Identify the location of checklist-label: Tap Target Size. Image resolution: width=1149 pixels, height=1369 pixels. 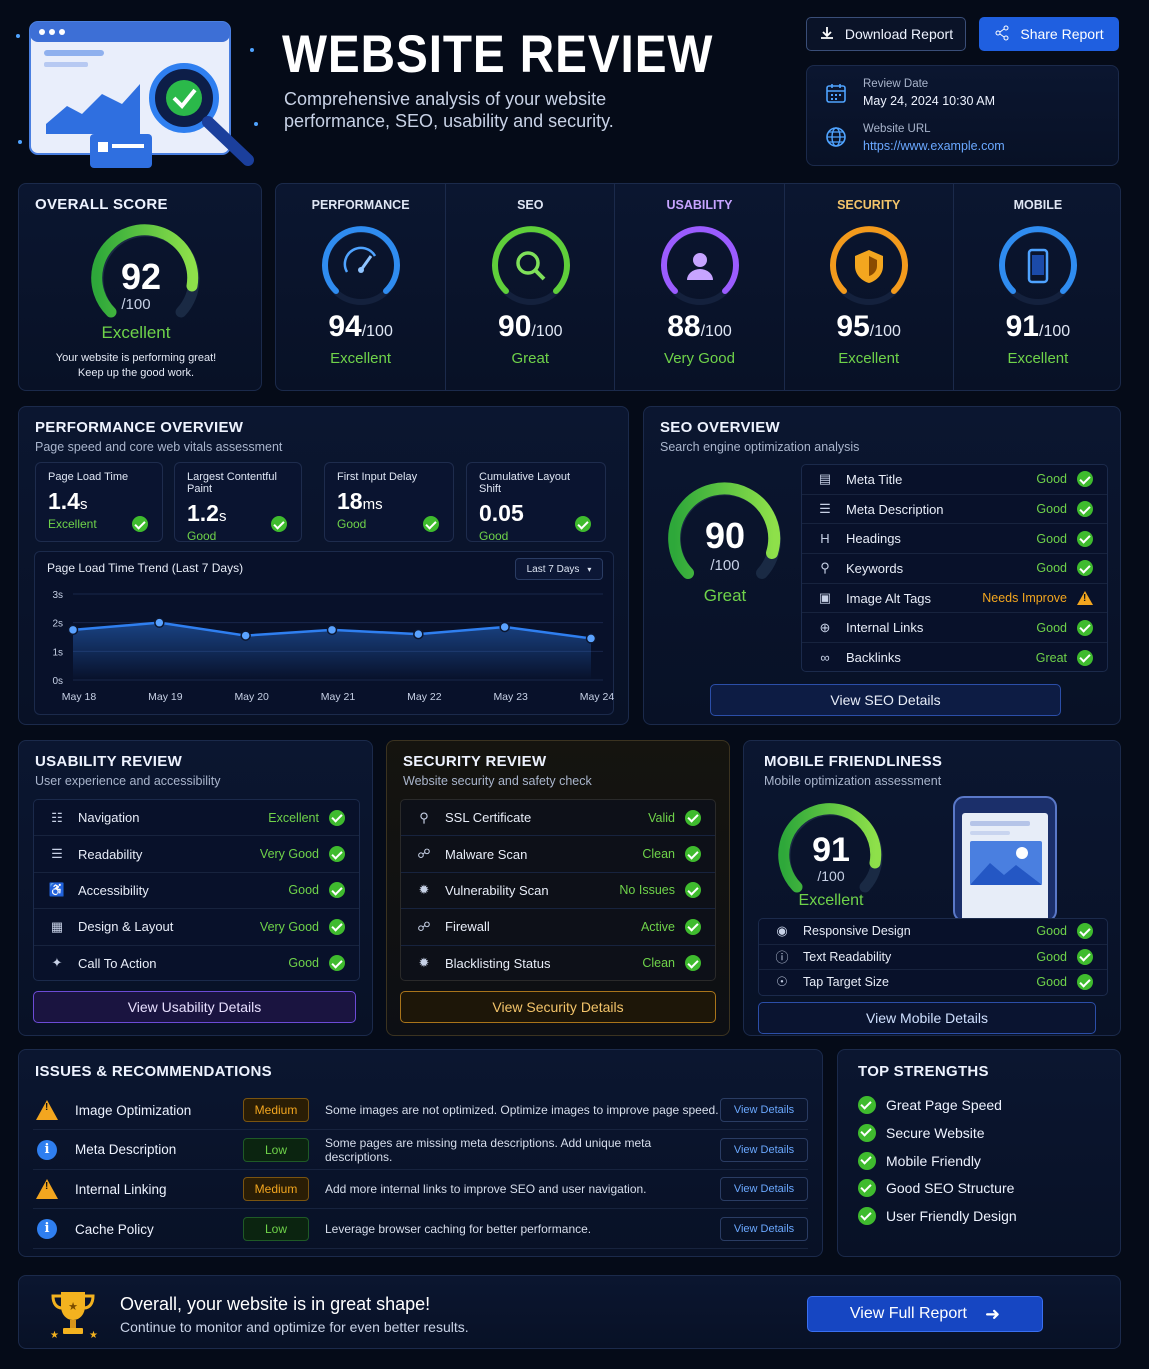
(846, 982).